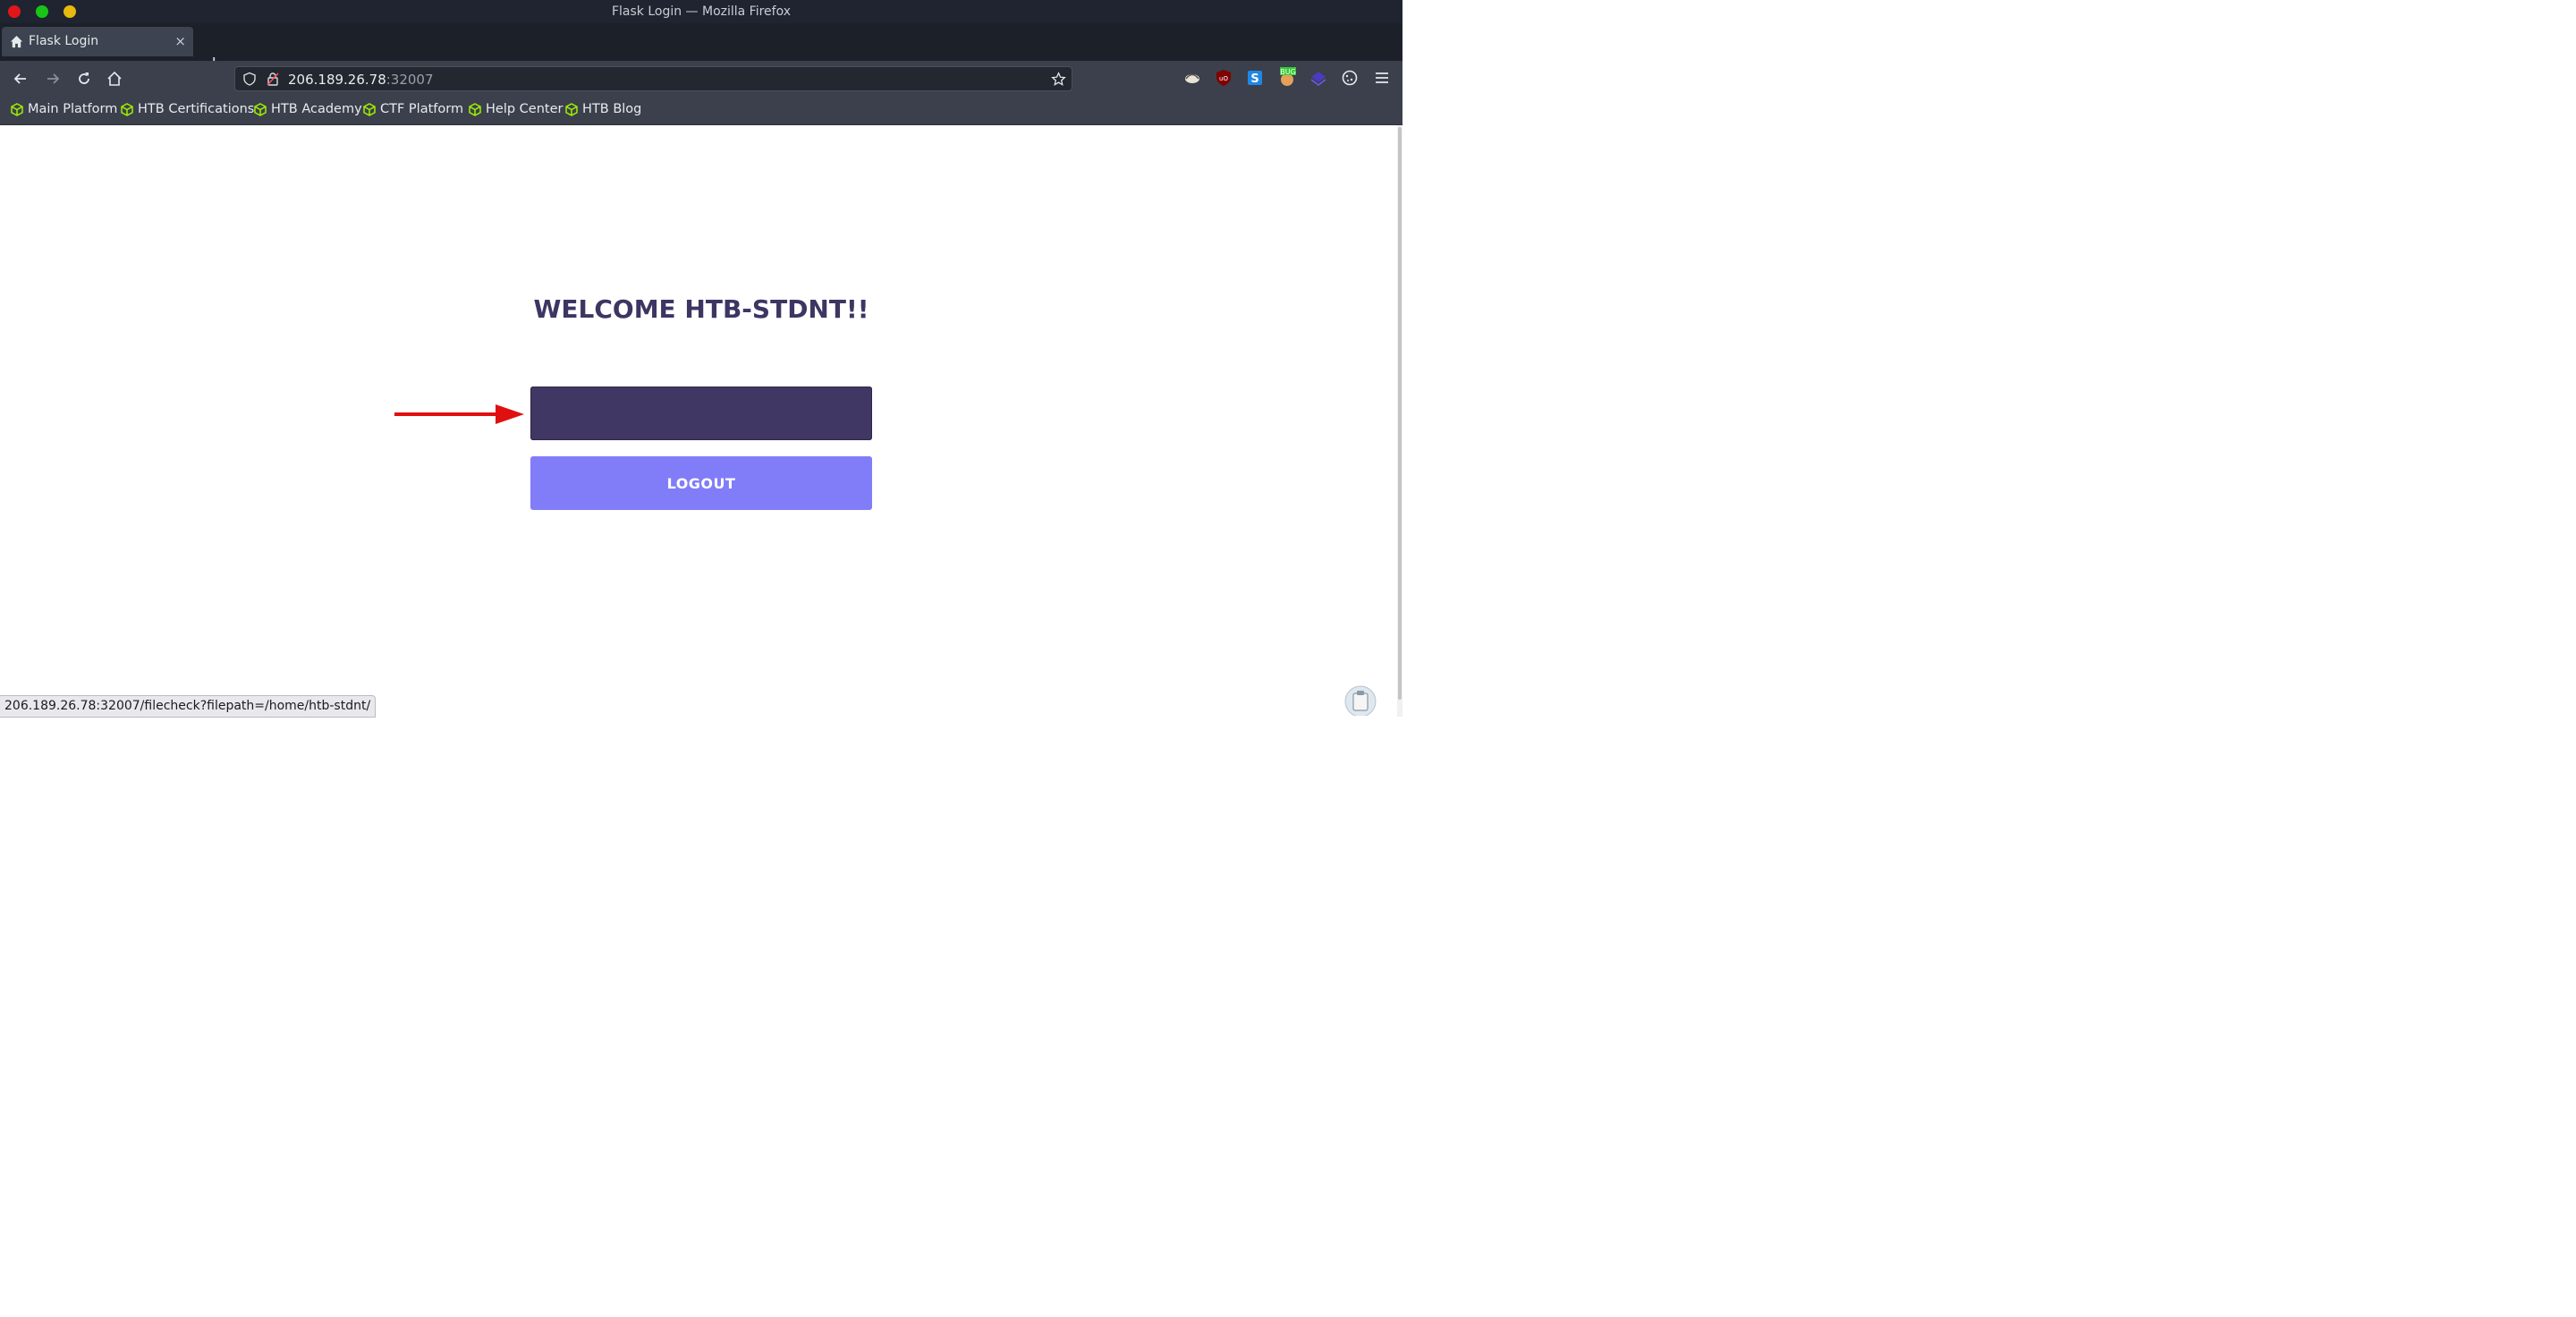  I want to click on window-title: Flask Login — Mozilla Firefox, so click(701, 11).